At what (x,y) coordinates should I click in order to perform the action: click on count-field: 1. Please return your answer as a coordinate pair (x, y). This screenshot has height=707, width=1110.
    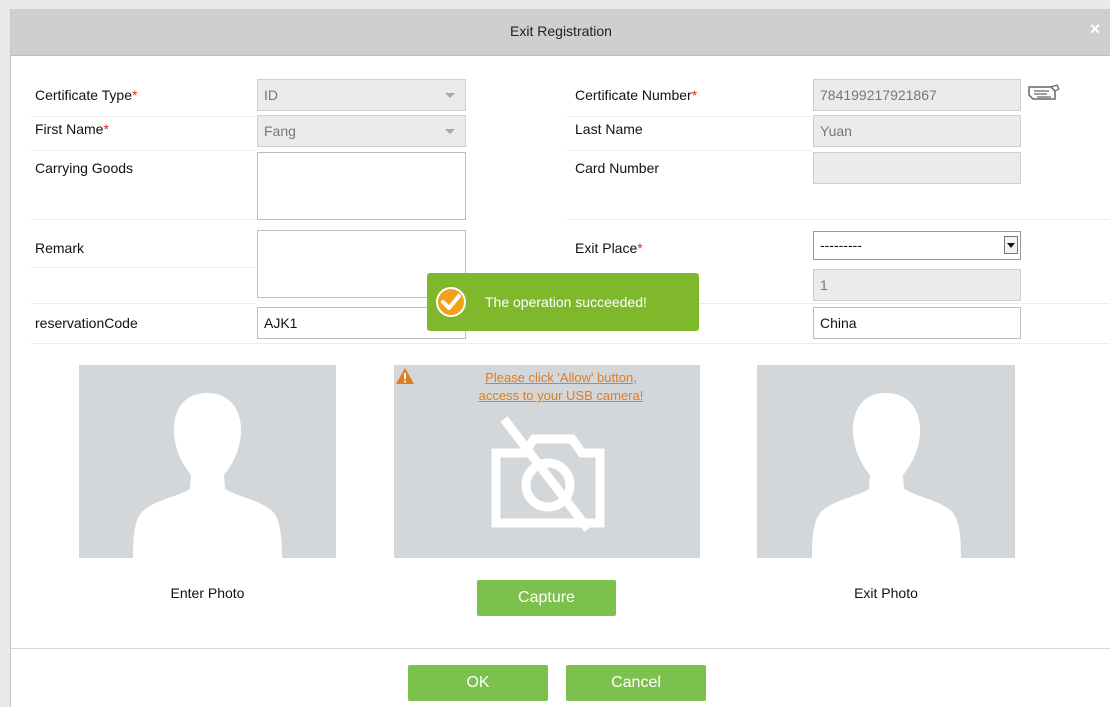
    Looking at the image, I should click on (917, 285).